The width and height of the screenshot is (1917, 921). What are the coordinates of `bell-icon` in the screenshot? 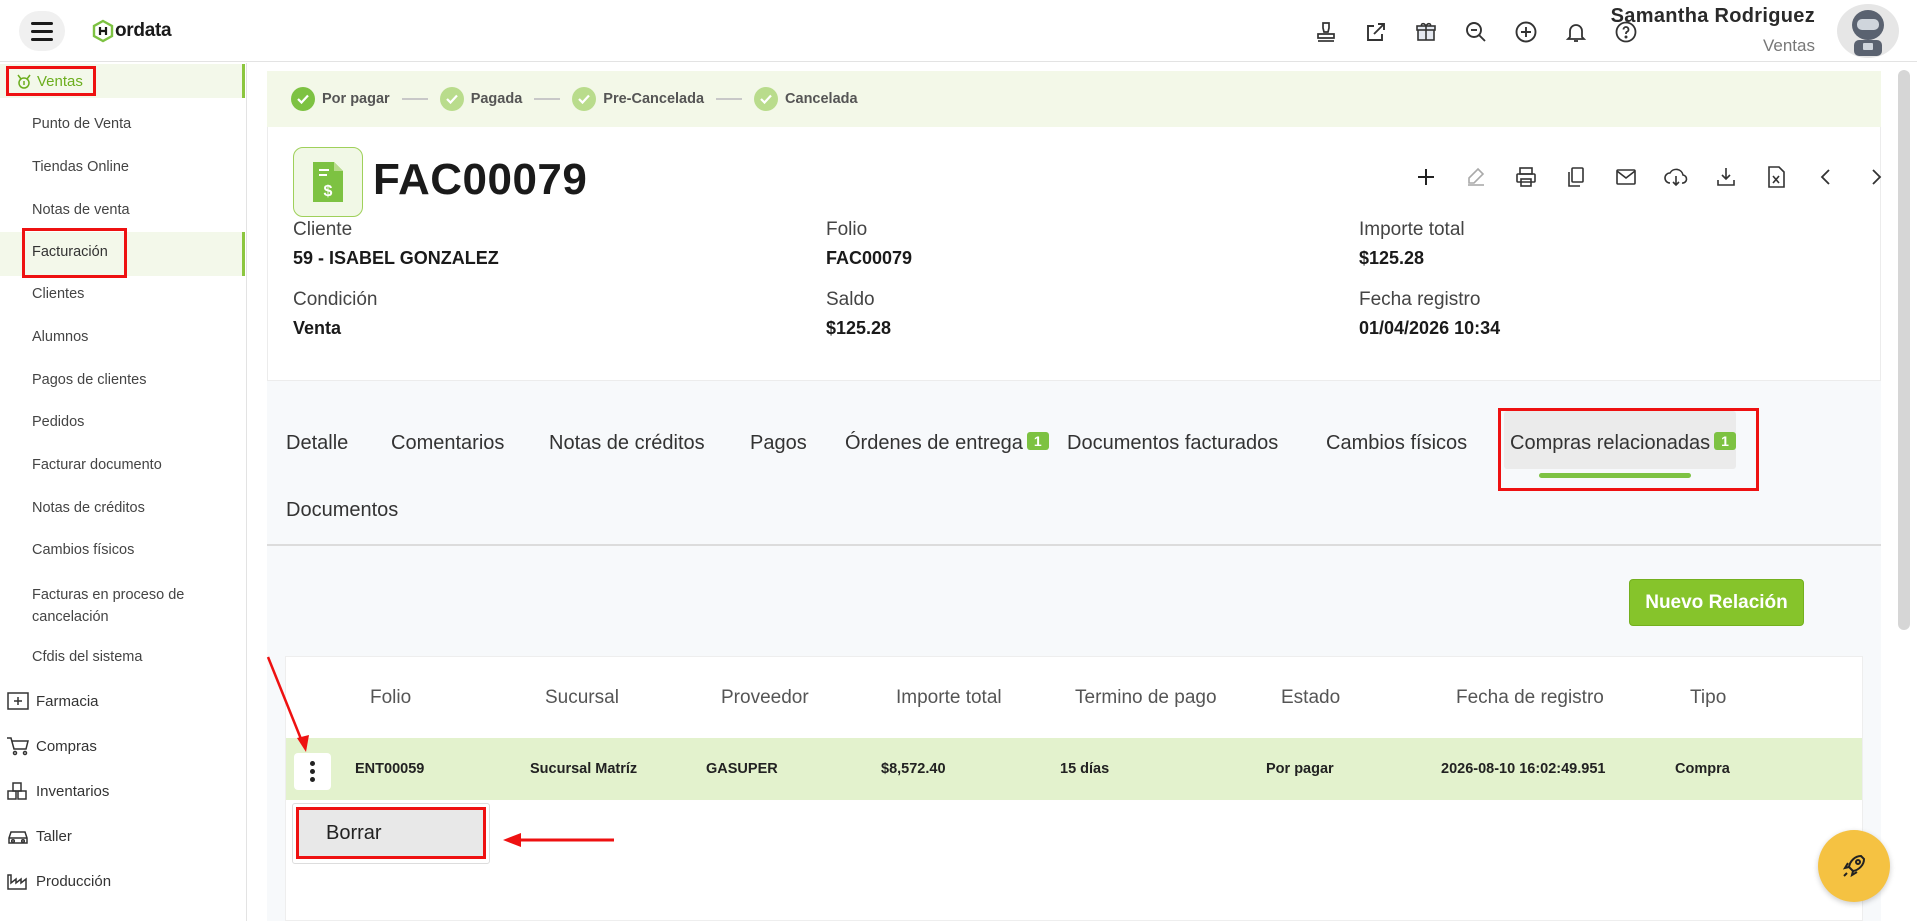 It's located at (1576, 32).